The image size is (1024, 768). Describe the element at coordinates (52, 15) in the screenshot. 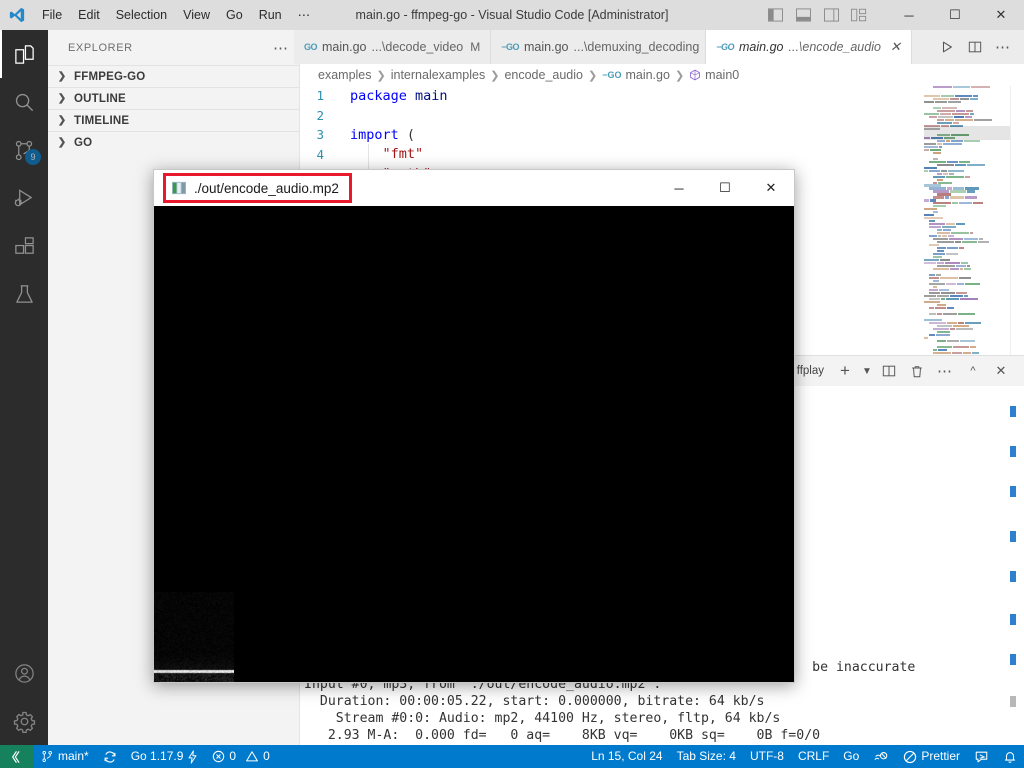

I see `menu-file: File` at that location.